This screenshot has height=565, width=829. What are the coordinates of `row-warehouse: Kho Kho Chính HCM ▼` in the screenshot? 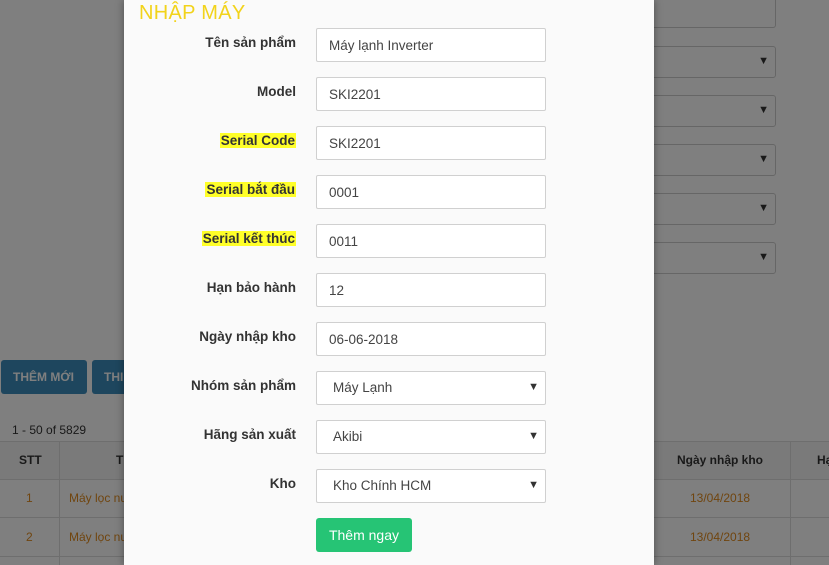 It's located at (389, 486).